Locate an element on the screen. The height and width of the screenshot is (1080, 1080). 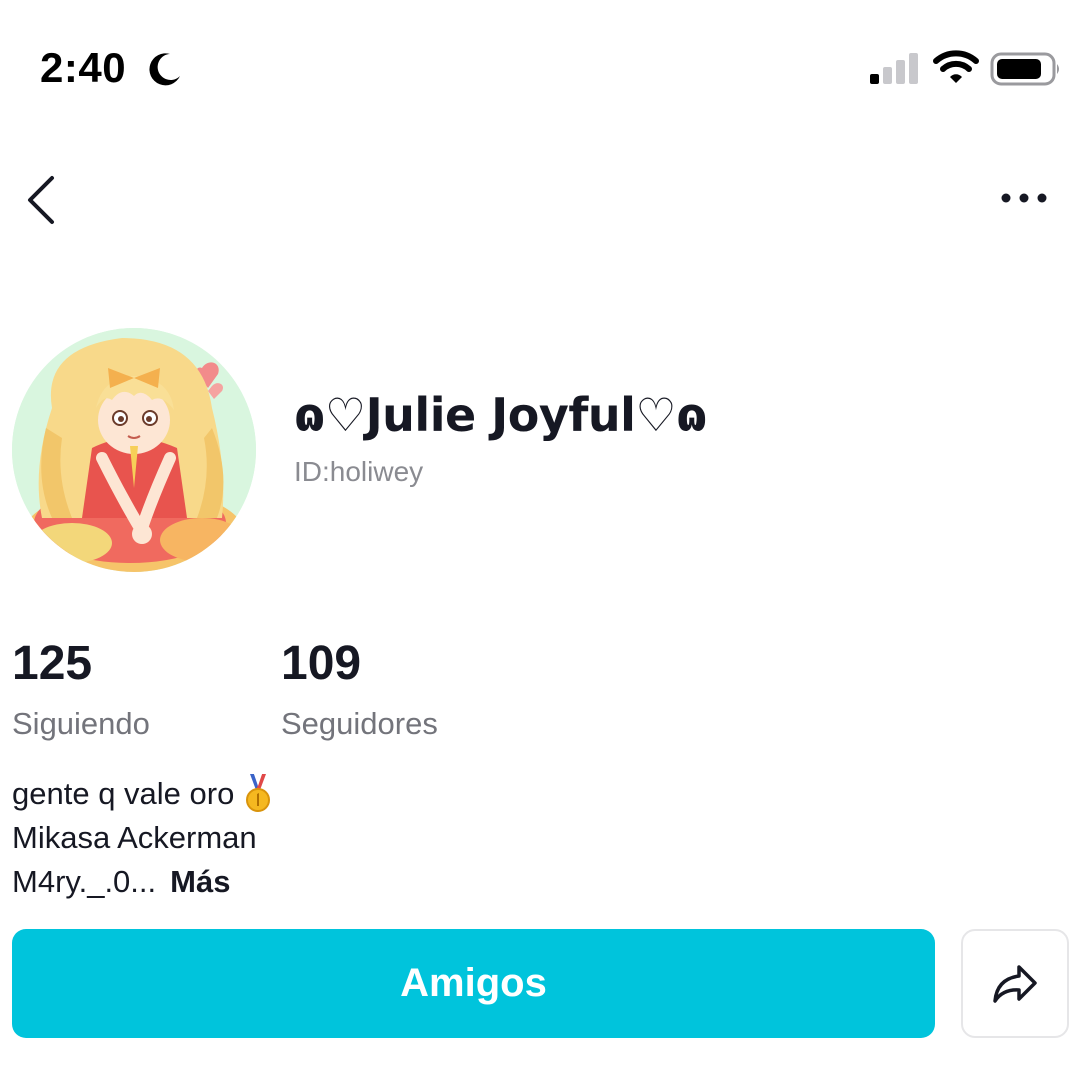
share-button is located at coordinates (1015, 983).